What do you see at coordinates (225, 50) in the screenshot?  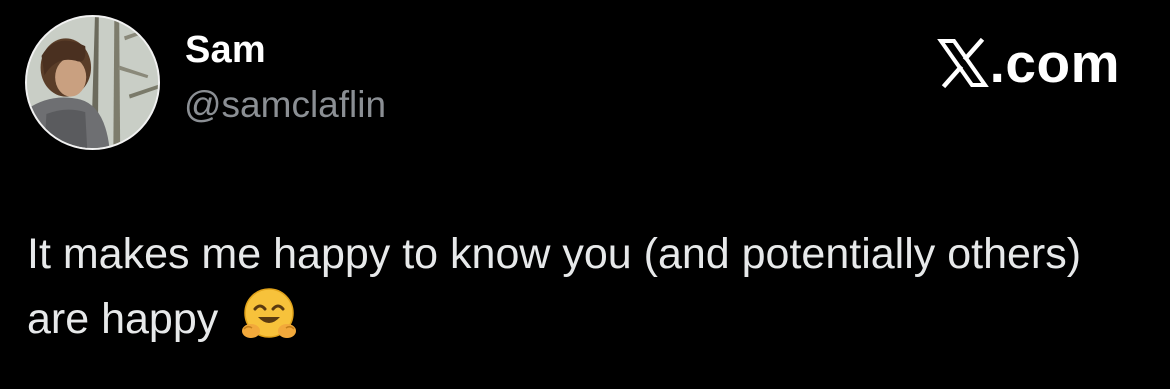 I see `display-name: Sam` at bounding box center [225, 50].